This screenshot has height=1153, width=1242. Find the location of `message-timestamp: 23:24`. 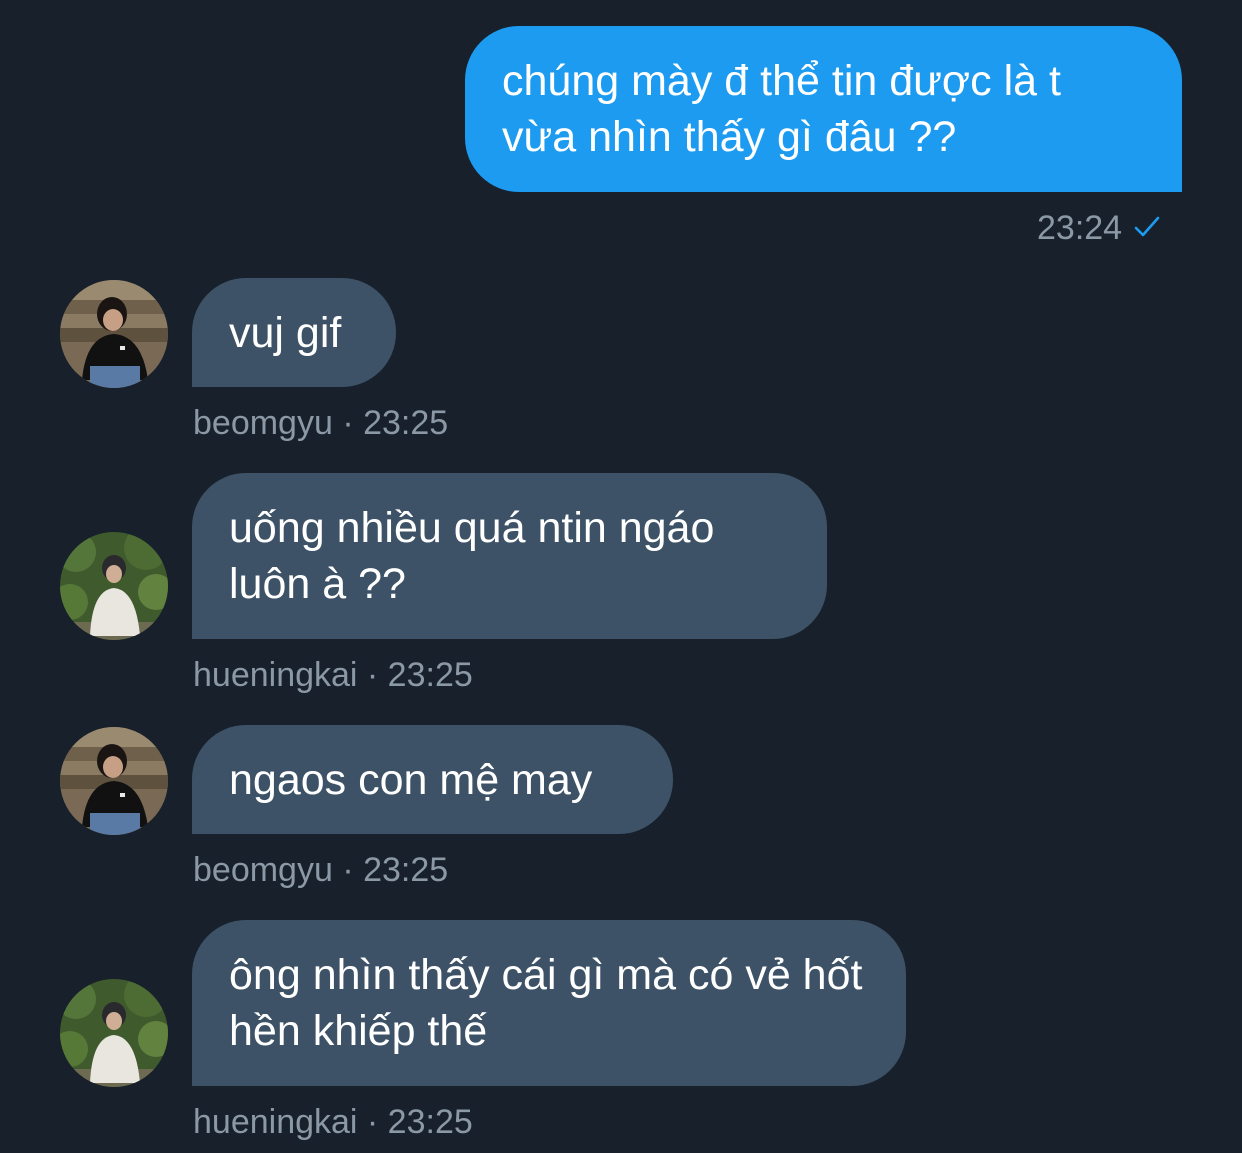

message-timestamp: 23:24 is located at coordinates (1098, 228).